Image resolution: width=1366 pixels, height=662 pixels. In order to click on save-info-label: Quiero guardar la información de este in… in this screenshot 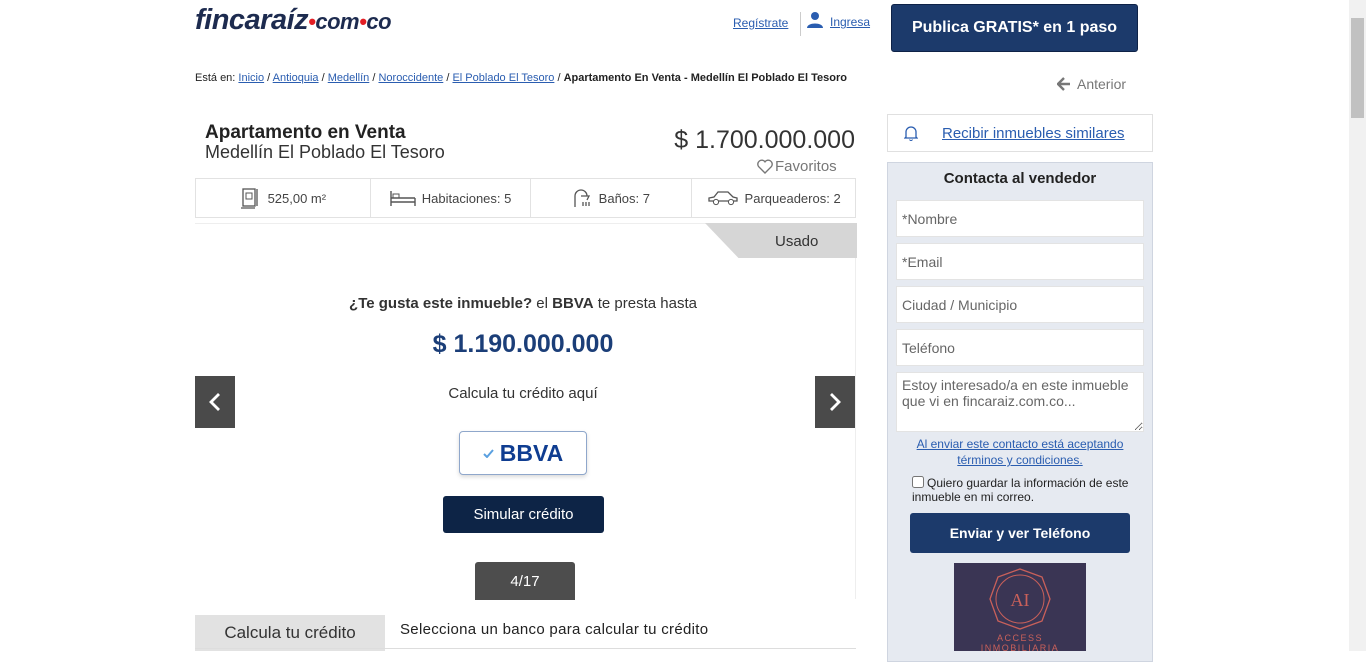, I will do `click(1020, 490)`.